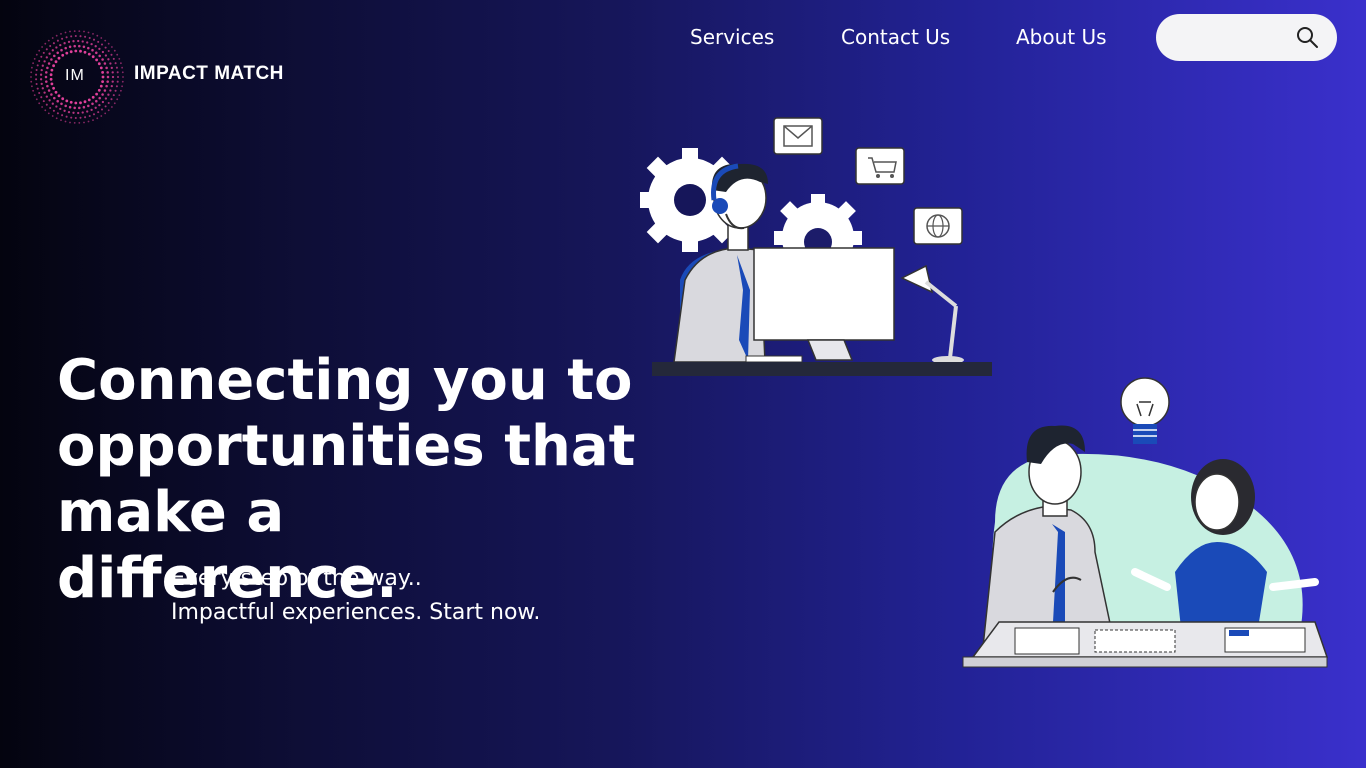 The image size is (1366, 768). What do you see at coordinates (1234, 38) in the screenshot?
I see `search-input` at bounding box center [1234, 38].